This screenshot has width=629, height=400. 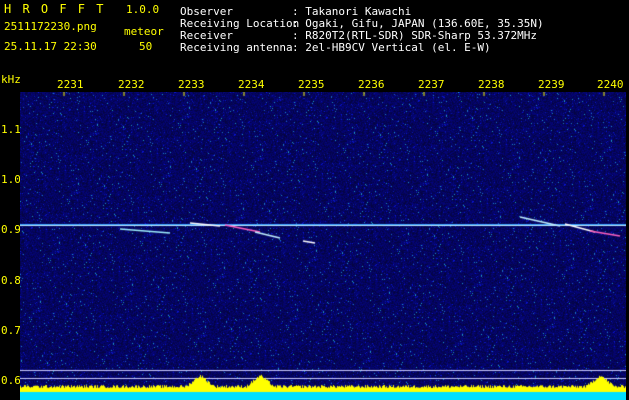 What do you see at coordinates (11, 280) in the screenshot?
I see `y-tick-label: 0.8` at bounding box center [11, 280].